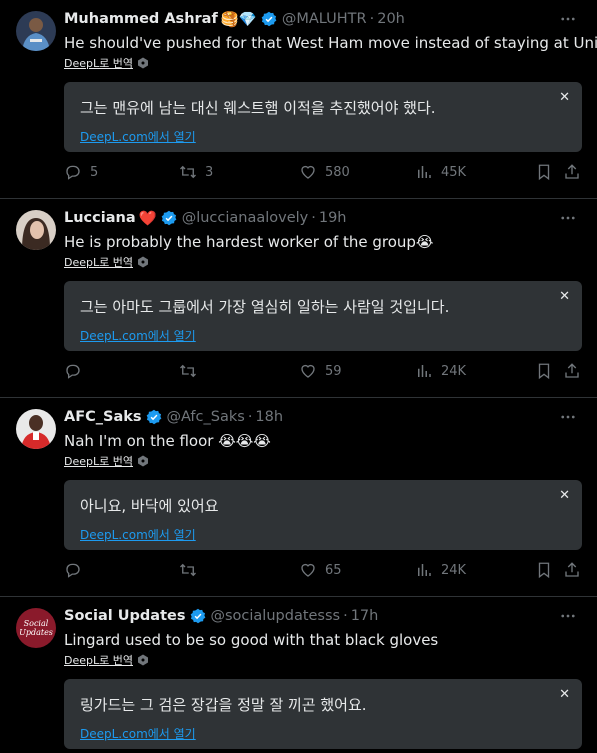 This screenshot has width=597, height=753. I want to click on timestamp: 18h, so click(269, 417).